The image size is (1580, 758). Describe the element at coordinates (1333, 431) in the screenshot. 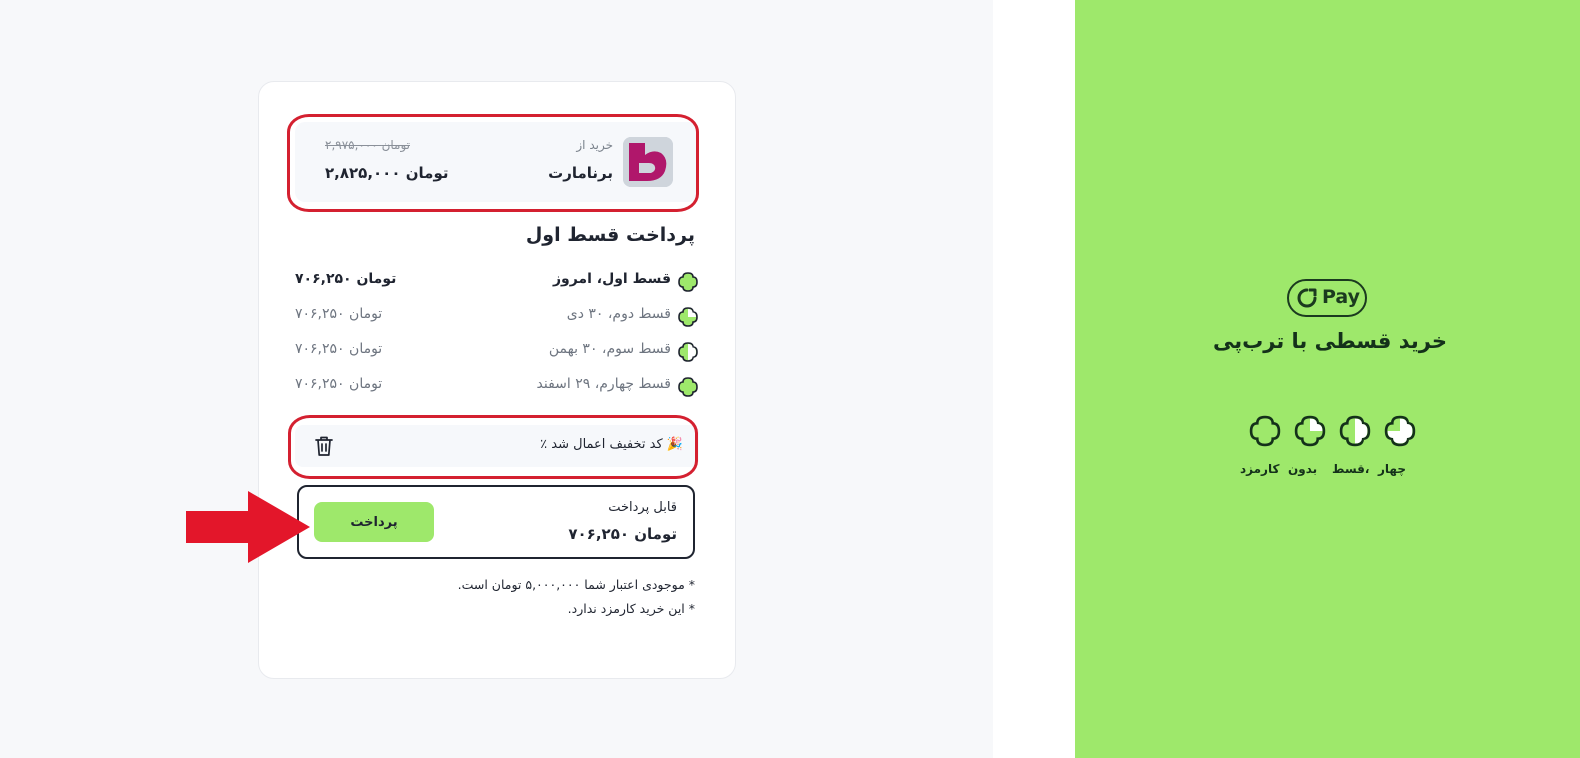

I see `feature-icons` at that location.